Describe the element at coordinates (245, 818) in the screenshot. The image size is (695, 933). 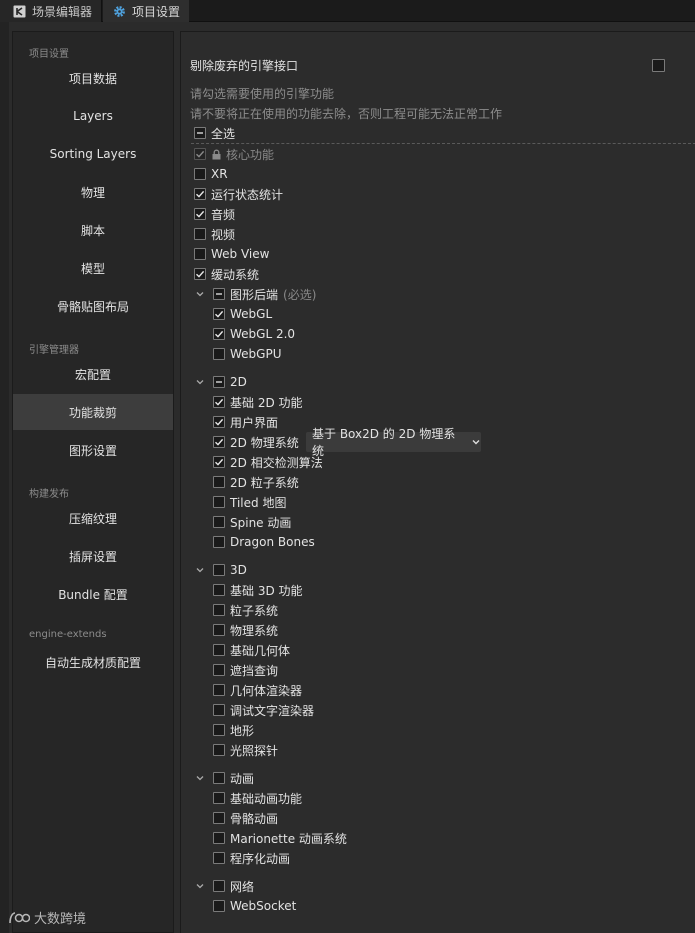
I see `feature-skeletal-animation: 骨骼动画` at that location.